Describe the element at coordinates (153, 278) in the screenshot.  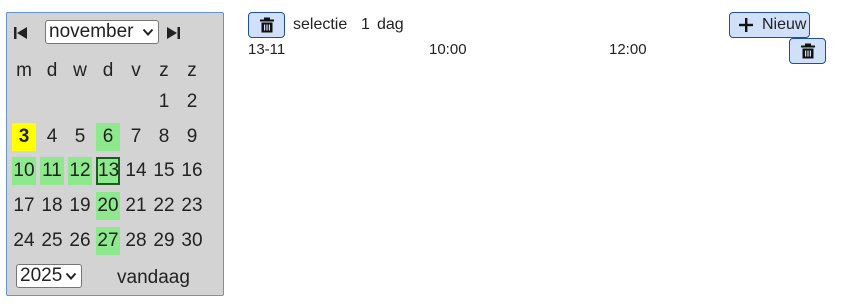
I see `today-link: vandaag` at that location.